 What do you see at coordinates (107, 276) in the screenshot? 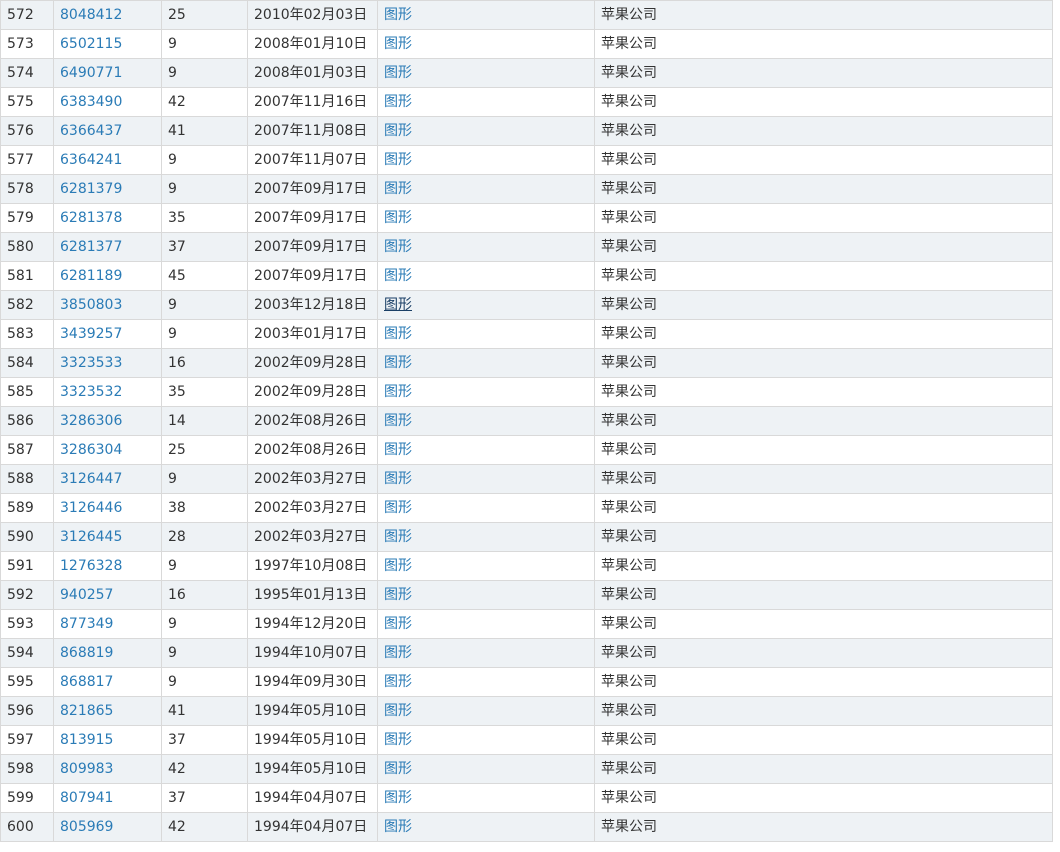
I see `registration-number-link: 6281189` at bounding box center [107, 276].